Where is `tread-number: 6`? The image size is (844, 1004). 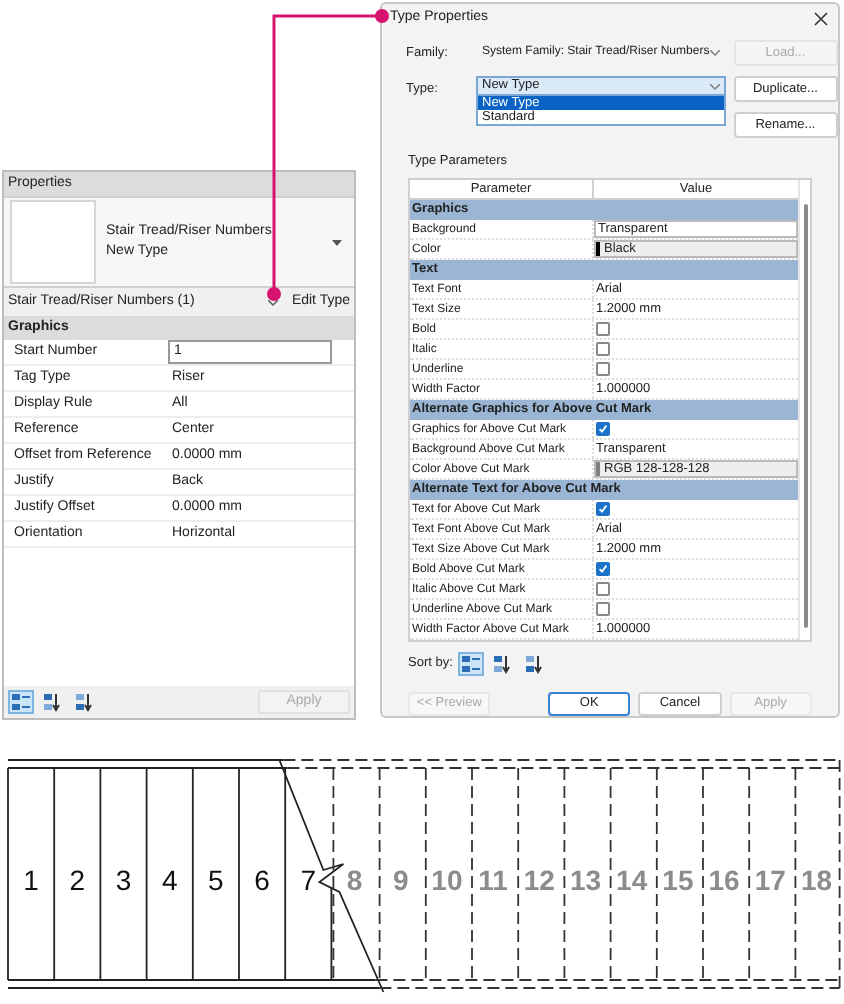
tread-number: 6 is located at coordinates (262, 880).